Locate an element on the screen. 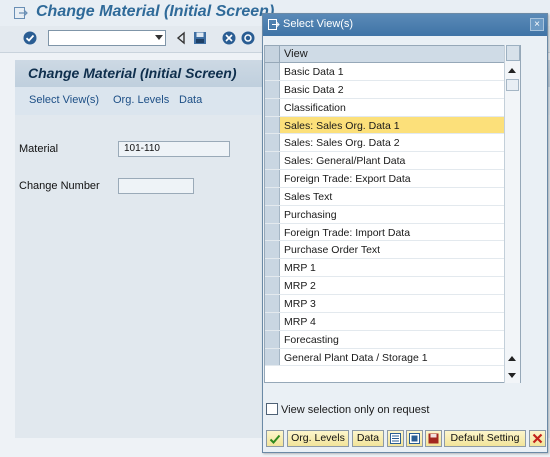 This screenshot has height=457, width=550. select-all-column is located at coordinates (272, 54).